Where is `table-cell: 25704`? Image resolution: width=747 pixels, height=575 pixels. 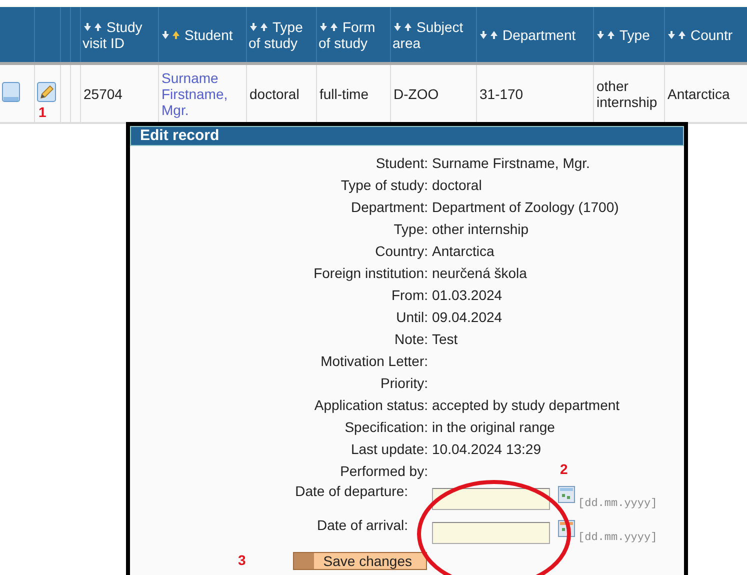
table-cell: 25704 is located at coordinates (103, 94).